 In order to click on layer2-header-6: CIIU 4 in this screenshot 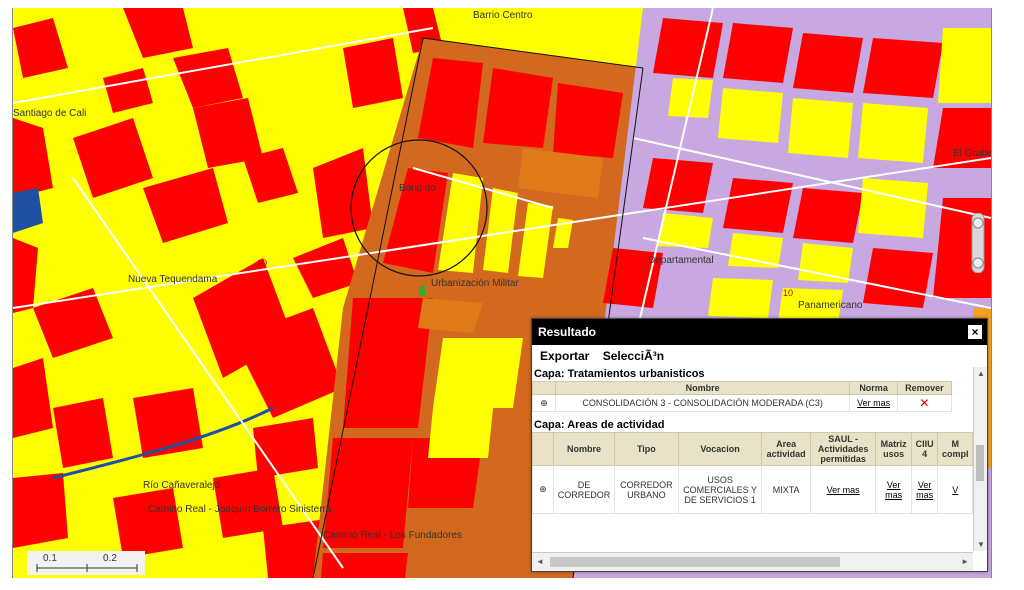, I will do `click(924, 449)`.